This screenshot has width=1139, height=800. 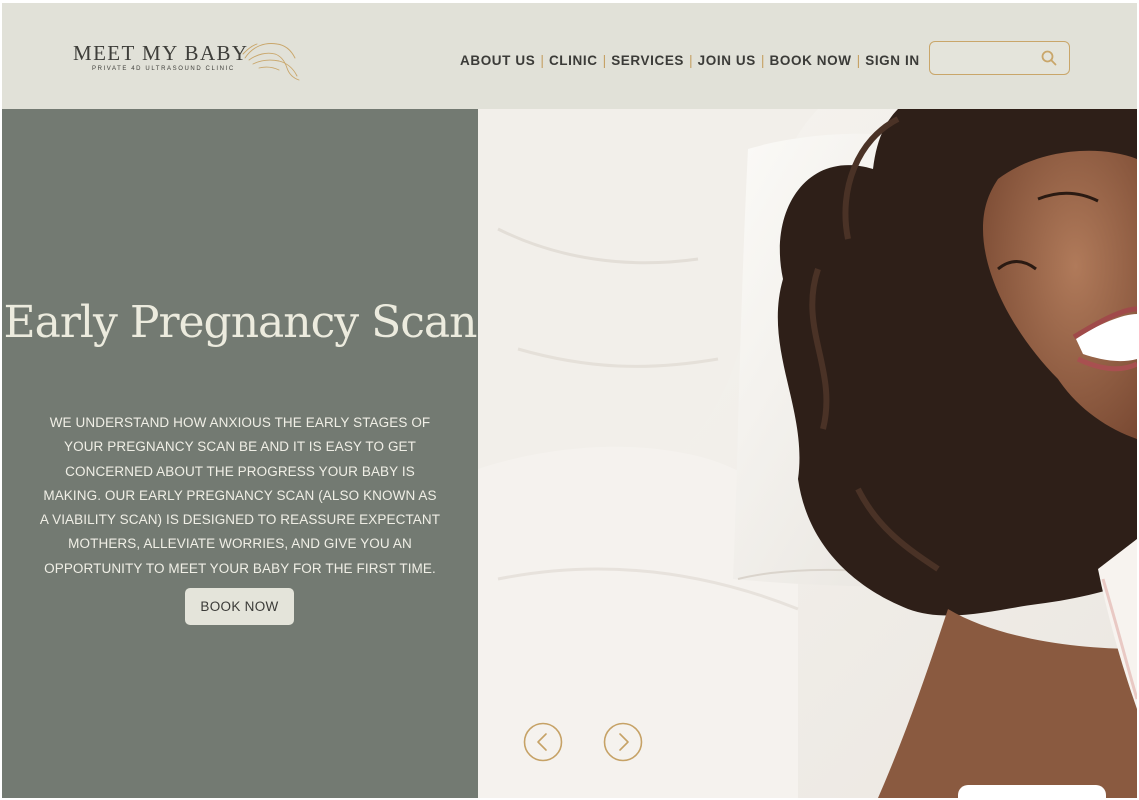 What do you see at coordinates (811, 60) in the screenshot?
I see `nav-book-now: BOOK NOW` at bounding box center [811, 60].